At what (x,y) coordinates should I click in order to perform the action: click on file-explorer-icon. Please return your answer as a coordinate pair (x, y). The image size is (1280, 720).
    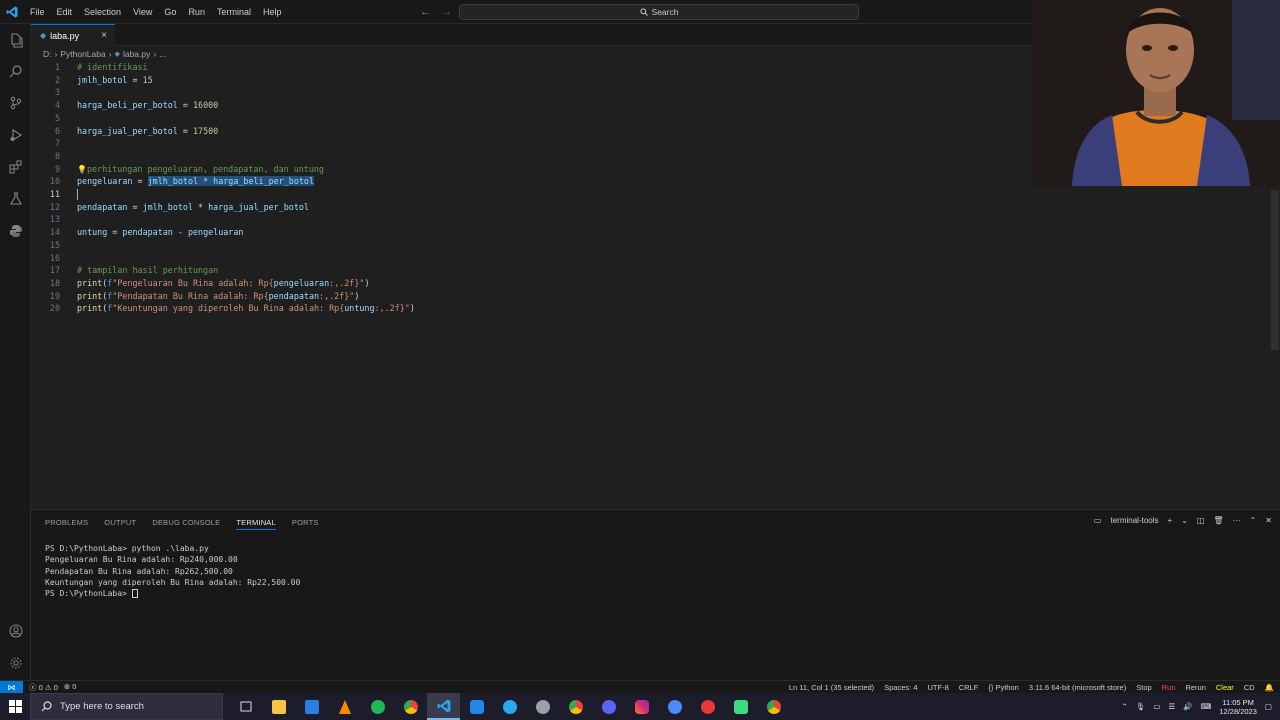
    Looking at the image, I should click on (278, 706).